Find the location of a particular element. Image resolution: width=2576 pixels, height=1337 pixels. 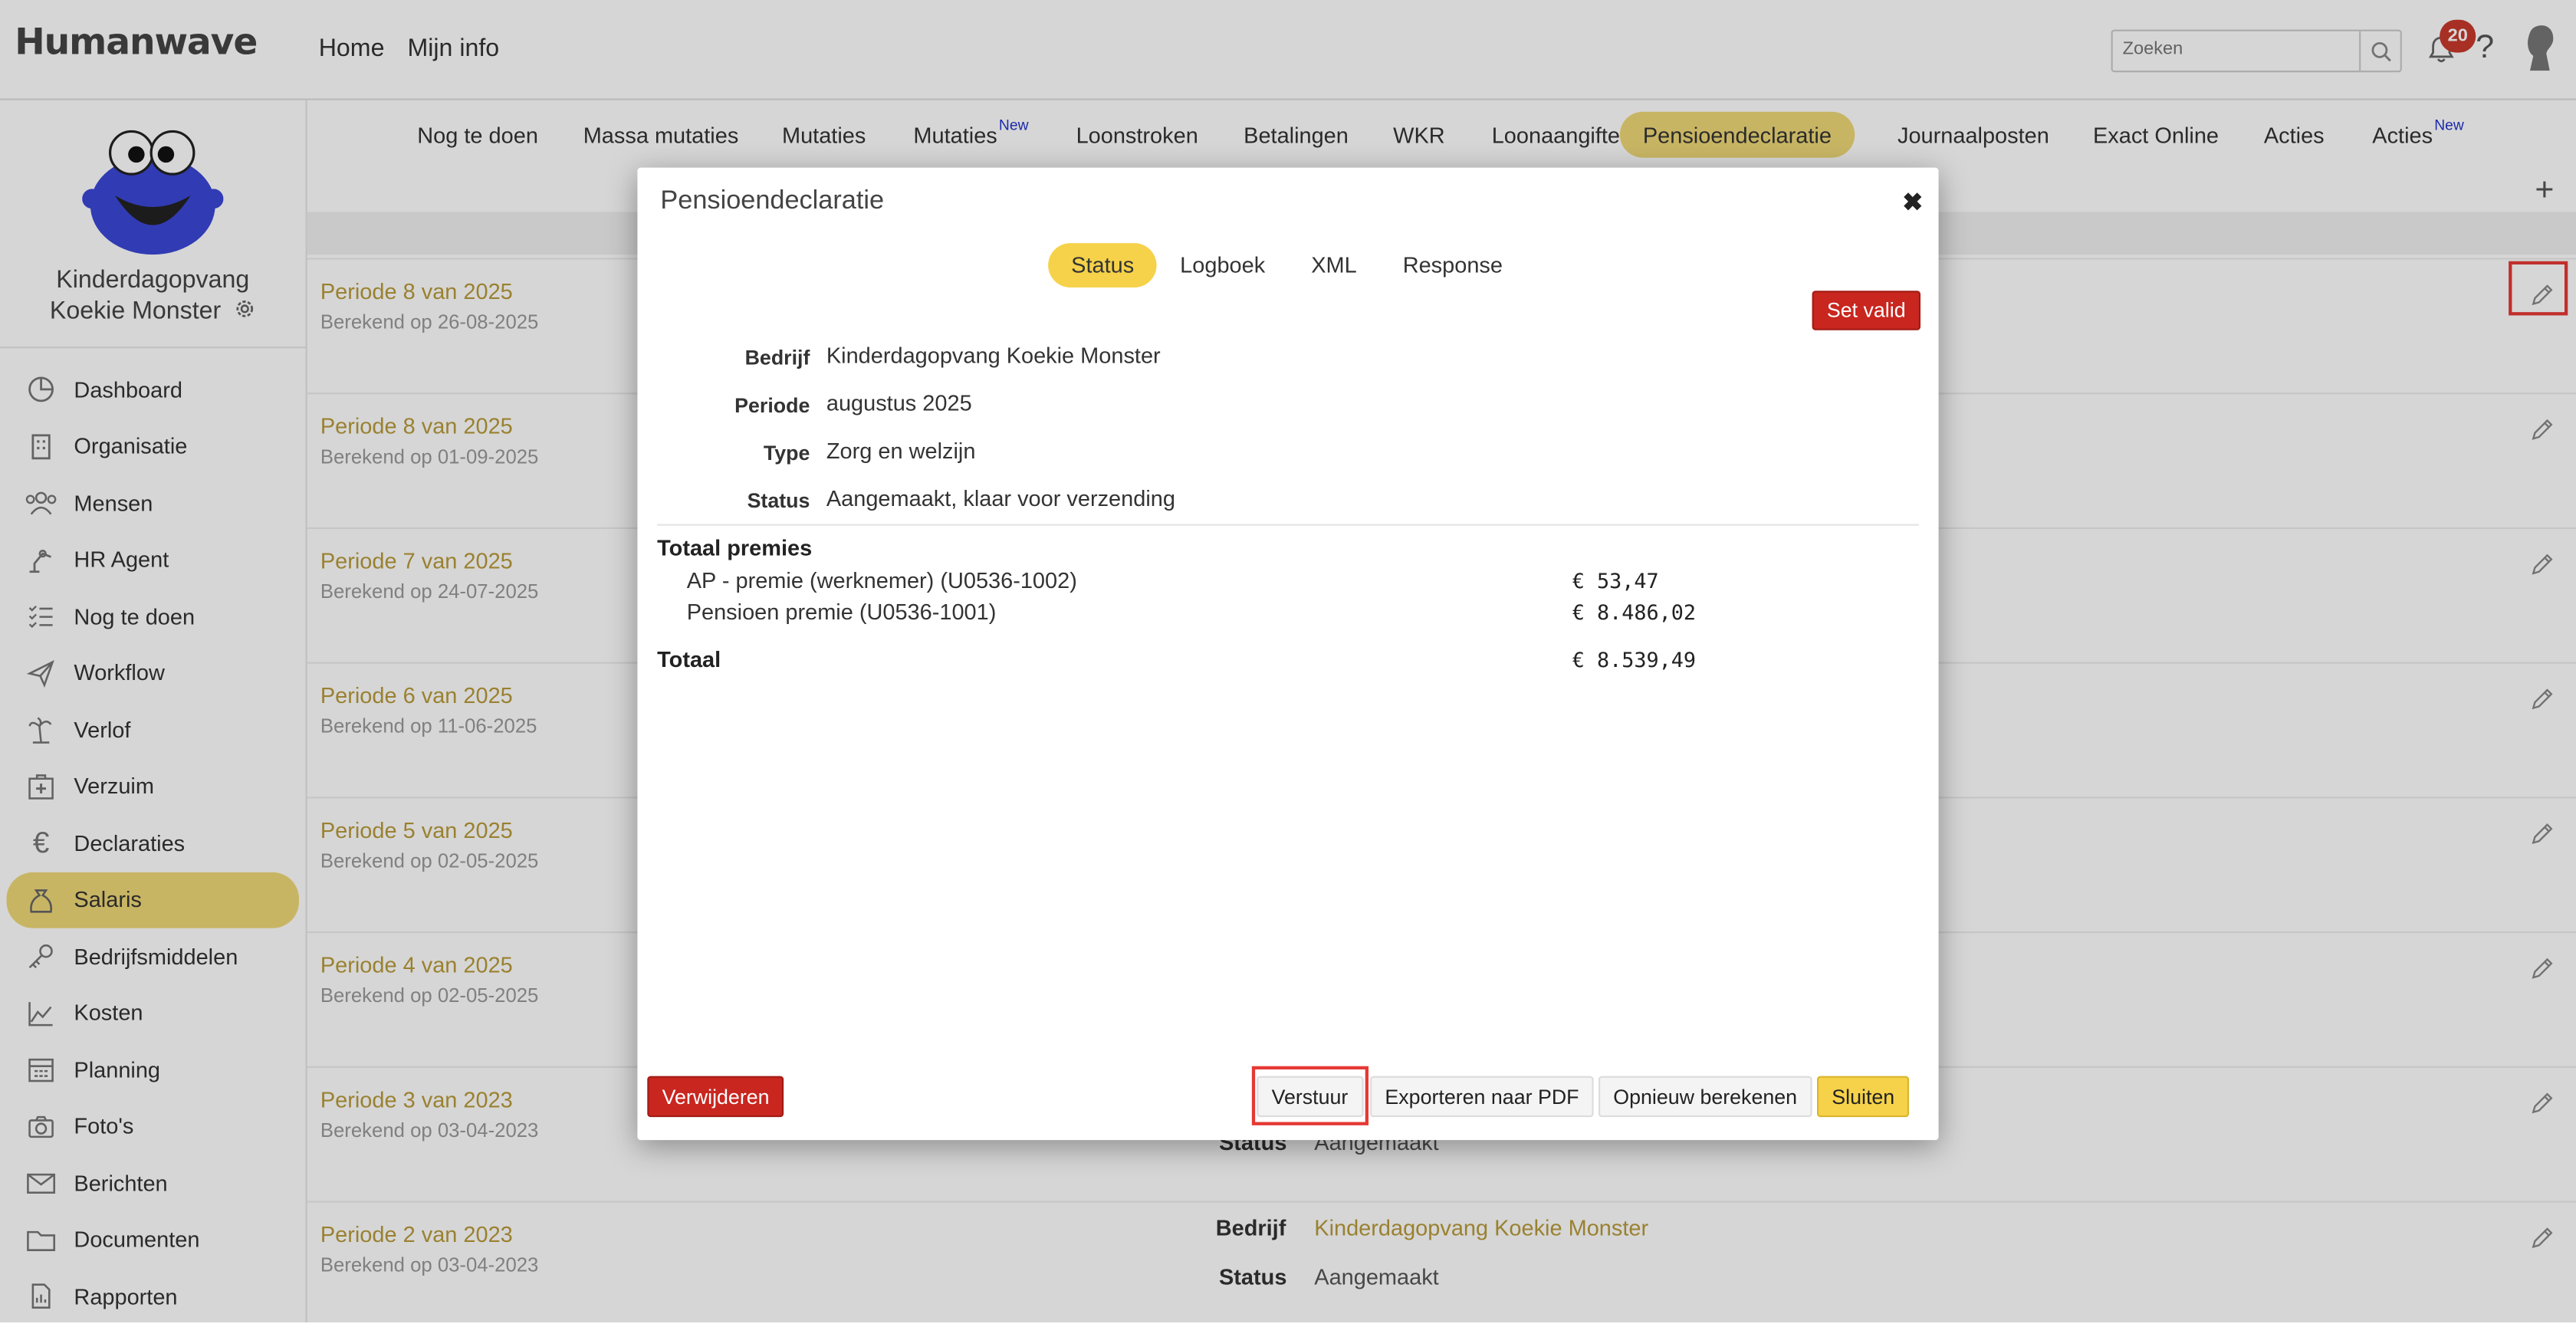

field-type: Type Zorg en welzijn is located at coordinates (1287, 455).